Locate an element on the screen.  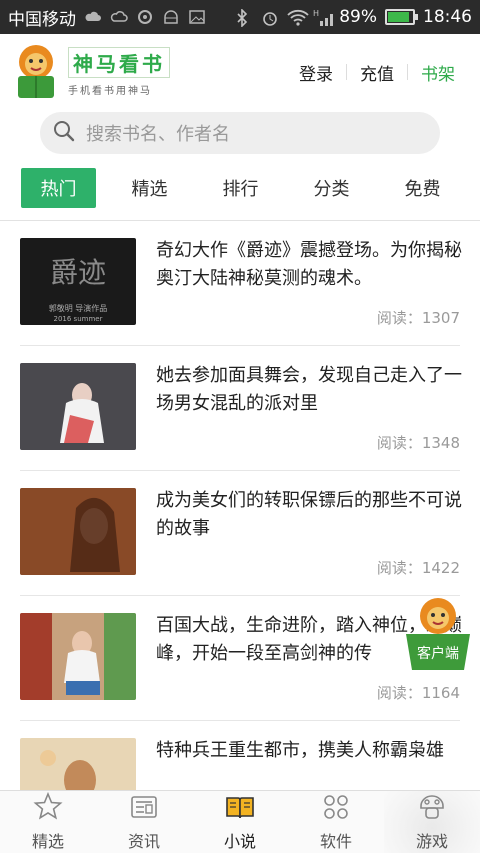
clock: 18:46 is located at coordinates (447, 17).